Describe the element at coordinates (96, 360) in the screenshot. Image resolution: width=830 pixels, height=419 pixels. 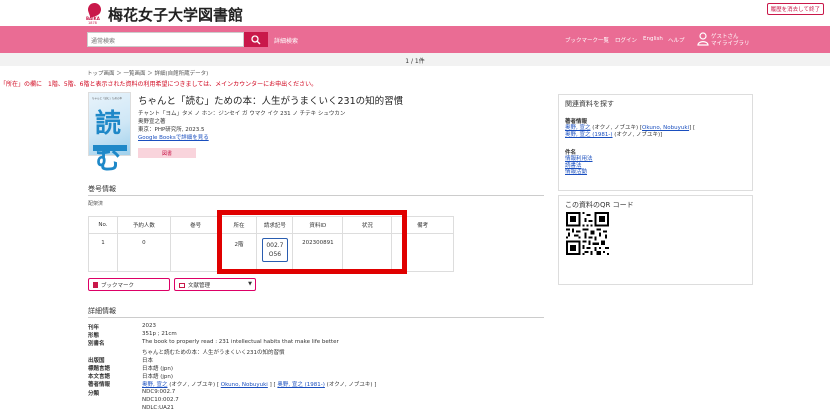
I see `detail-key: 出版国` at that location.